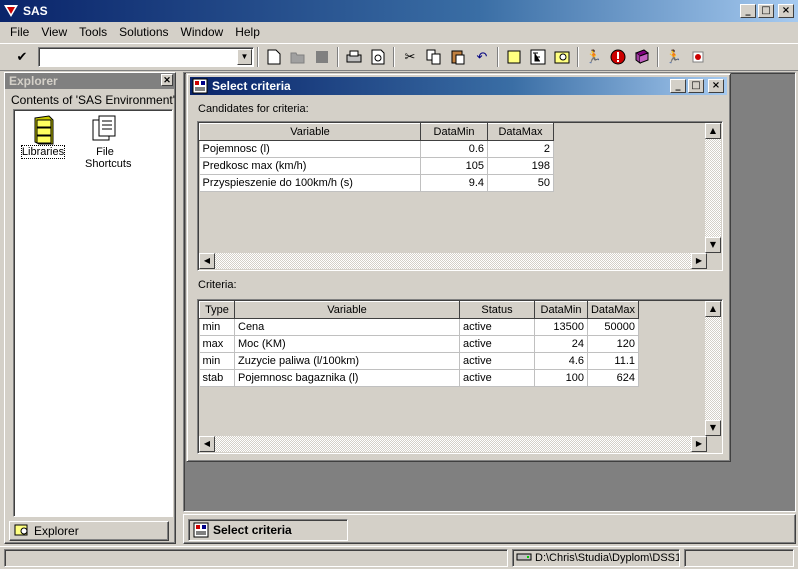 The image size is (798, 569). Describe the element at coordinates (244, 57) in the screenshot. I see `chevron-down-icon: ▼` at that location.